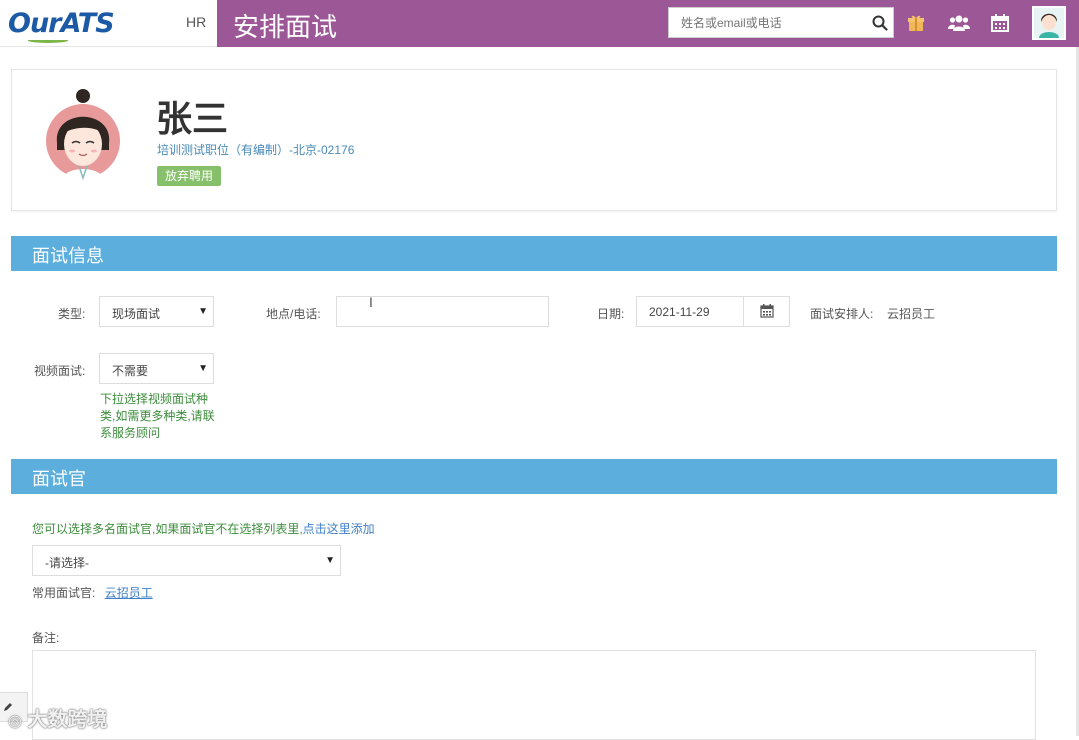 Image resolution: width=1079 pixels, height=740 pixels. What do you see at coordinates (285, 27) in the screenshot?
I see `page-title: 安排面试` at bounding box center [285, 27].